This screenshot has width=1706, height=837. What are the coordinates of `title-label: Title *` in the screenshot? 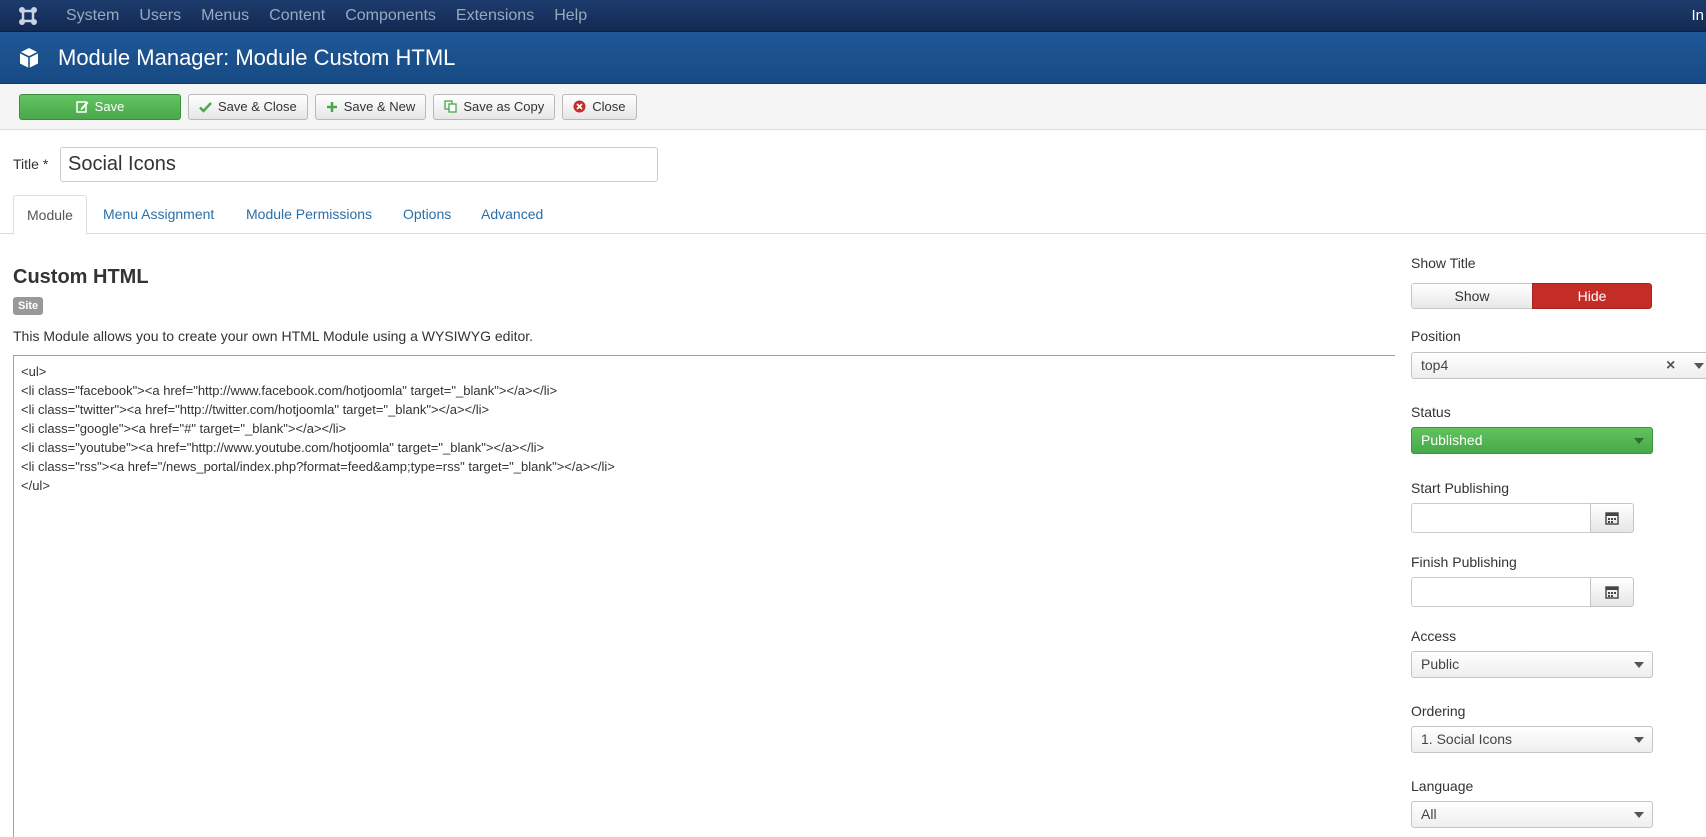 It's located at (31, 164).